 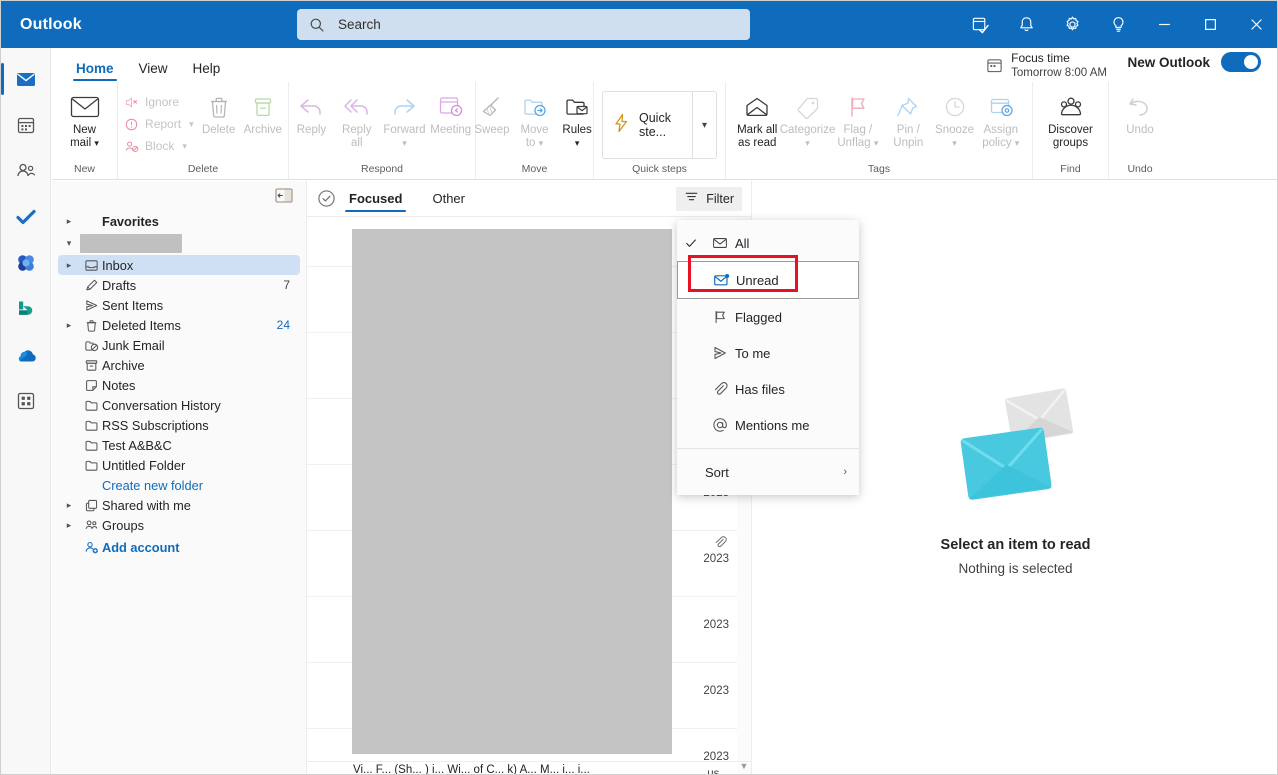 I want to click on folder-archive: Archive, so click(x=179, y=365).